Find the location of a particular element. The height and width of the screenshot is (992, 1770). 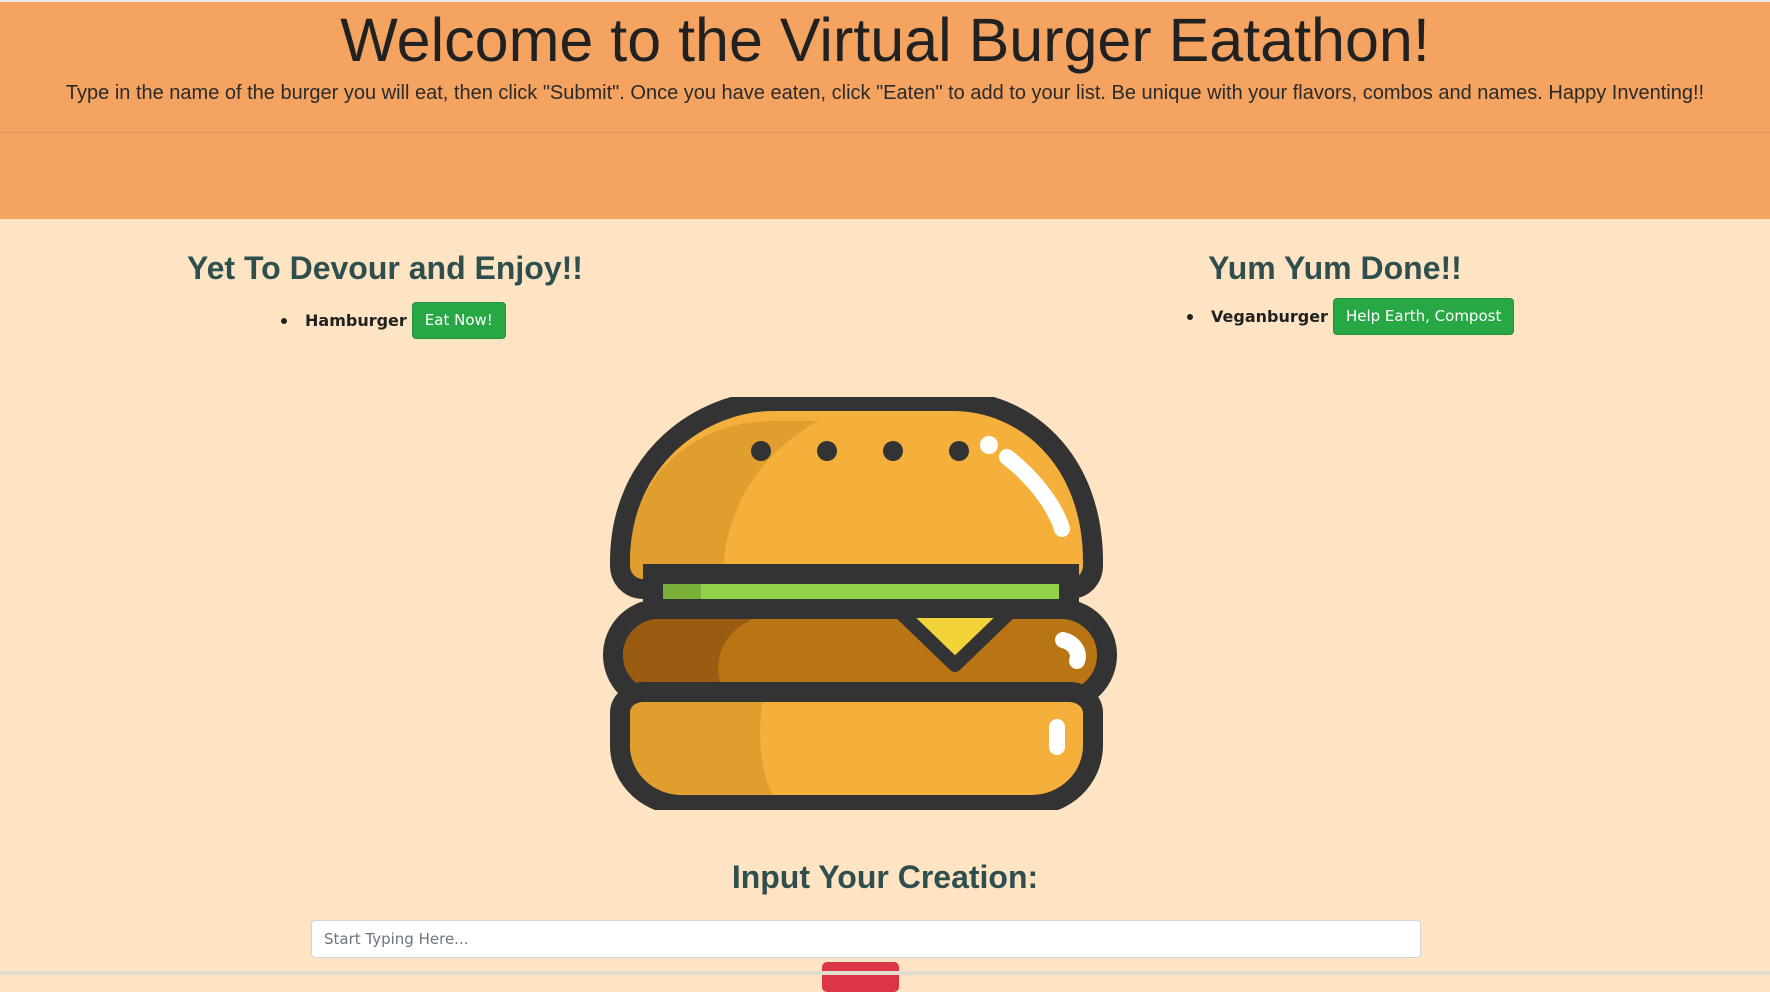

to-eat-heading: Yet To Devour and Enjoy!! is located at coordinates (385, 268).